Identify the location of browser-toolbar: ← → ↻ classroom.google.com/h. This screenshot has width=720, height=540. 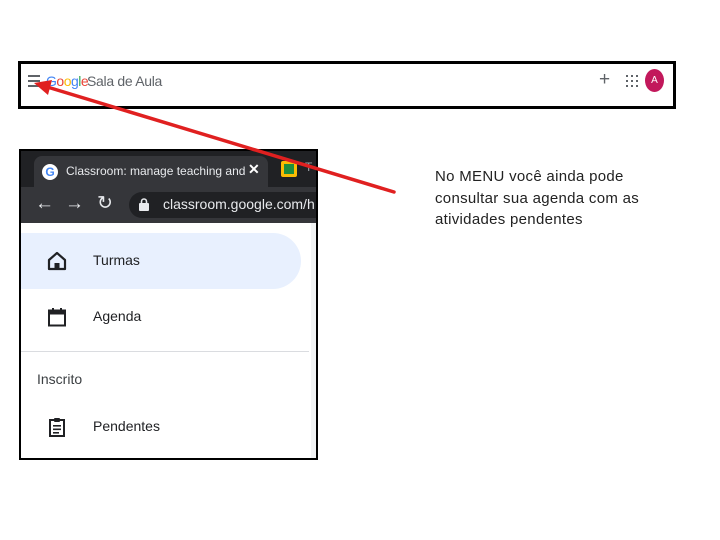
(168, 205).